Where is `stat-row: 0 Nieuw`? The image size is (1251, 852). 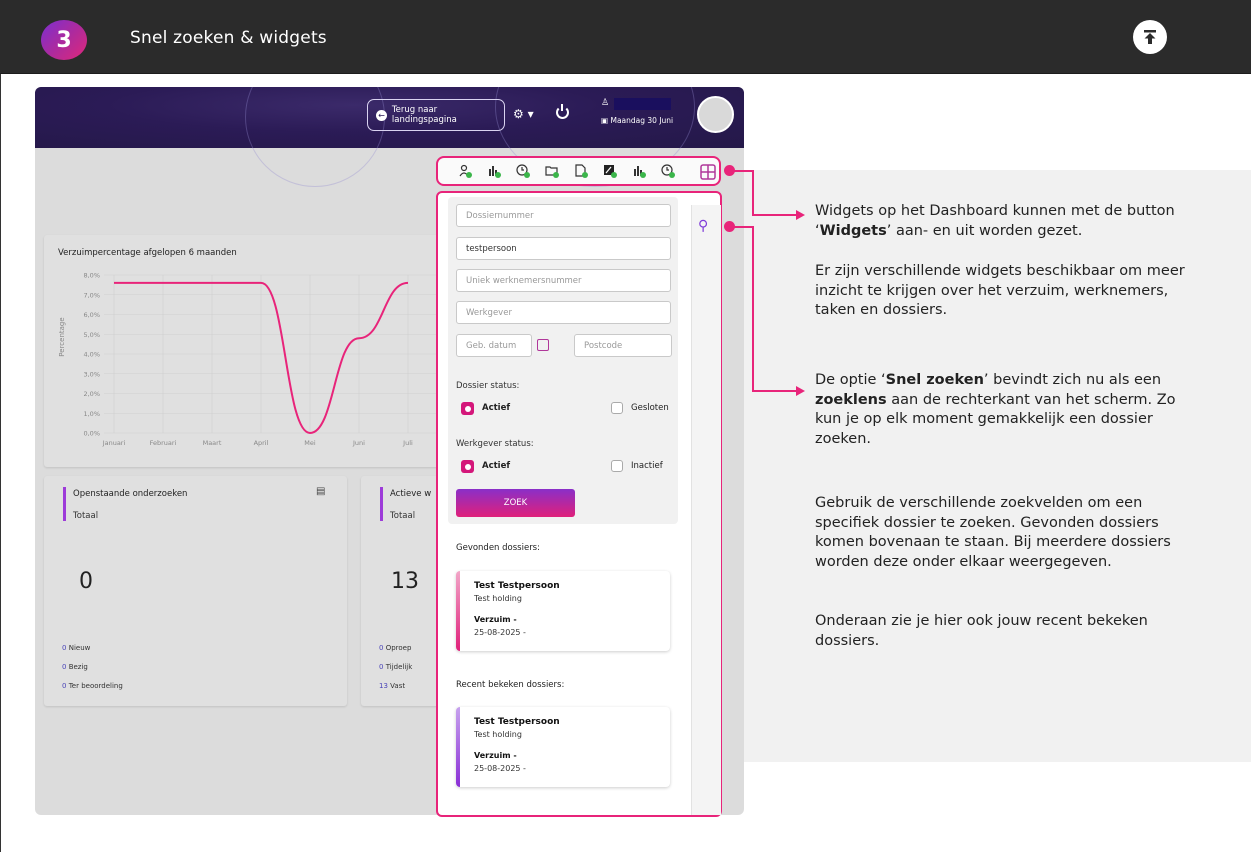
stat-row: 0 Nieuw is located at coordinates (76, 648).